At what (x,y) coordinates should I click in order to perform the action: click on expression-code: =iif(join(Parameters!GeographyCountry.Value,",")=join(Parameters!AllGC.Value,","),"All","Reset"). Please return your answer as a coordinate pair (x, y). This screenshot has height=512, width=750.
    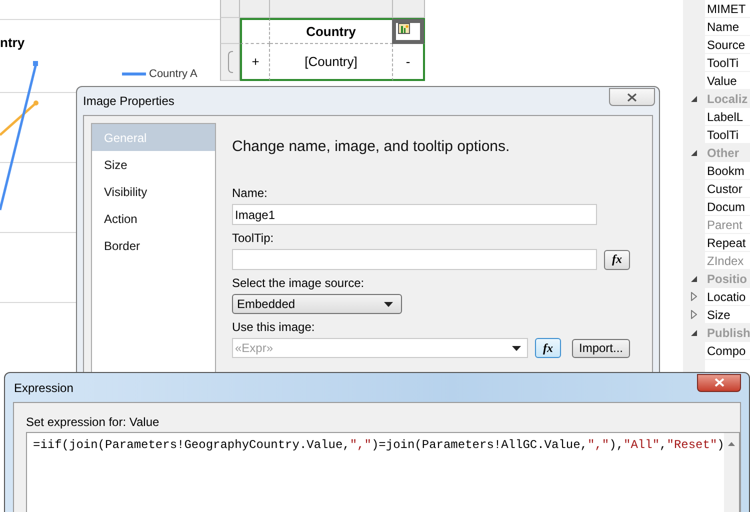
    Looking at the image, I should click on (378, 445).